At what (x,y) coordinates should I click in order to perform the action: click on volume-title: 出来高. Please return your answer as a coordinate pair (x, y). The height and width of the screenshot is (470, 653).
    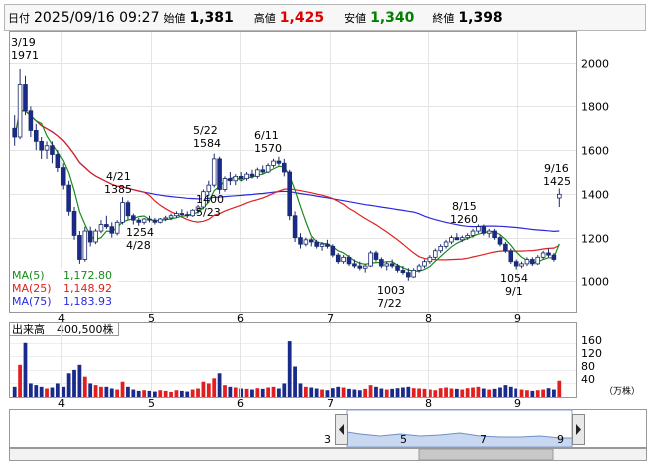
    Looking at the image, I should click on (28, 329).